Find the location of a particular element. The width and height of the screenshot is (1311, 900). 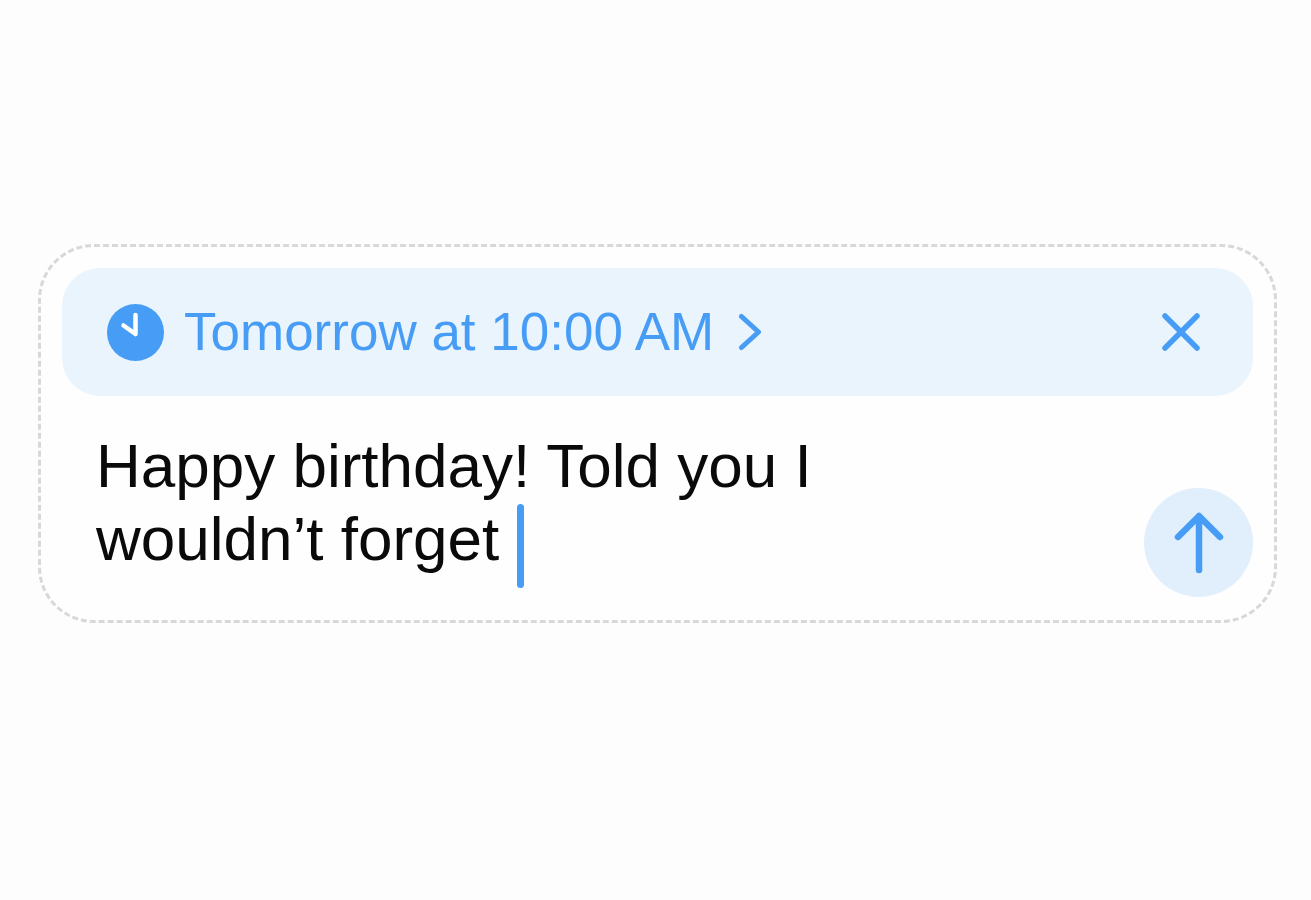

message-input-field: Happy birthday! Told you I wouldn’t forget is located at coordinates (496, 502).